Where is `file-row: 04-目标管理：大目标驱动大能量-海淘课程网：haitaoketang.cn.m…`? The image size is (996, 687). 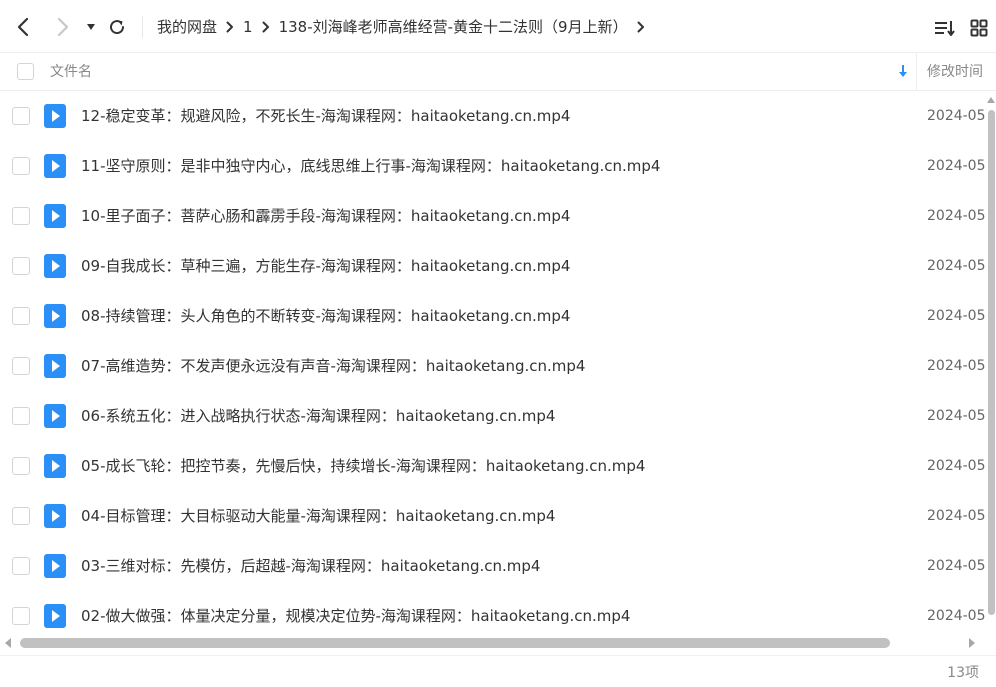
file-row: 04-目标管理：大目标驱动大能量-海淘课程网：haitaoketang.cn.m… is located at coordinates (493, 516).